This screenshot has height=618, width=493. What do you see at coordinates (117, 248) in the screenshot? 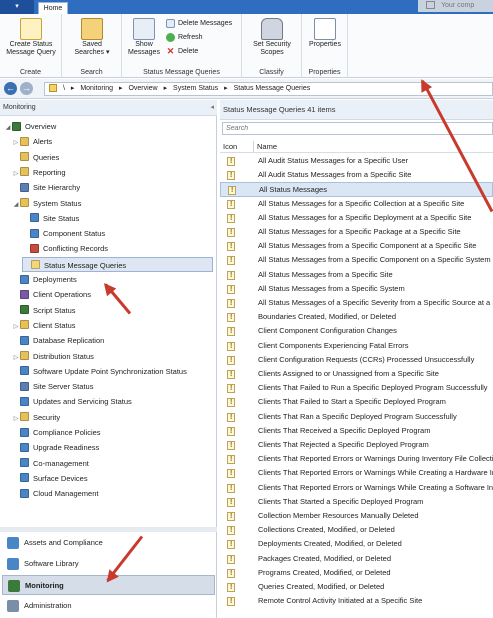
I see `tree-item: Conflicting Records` at bounding box center [117, 248].